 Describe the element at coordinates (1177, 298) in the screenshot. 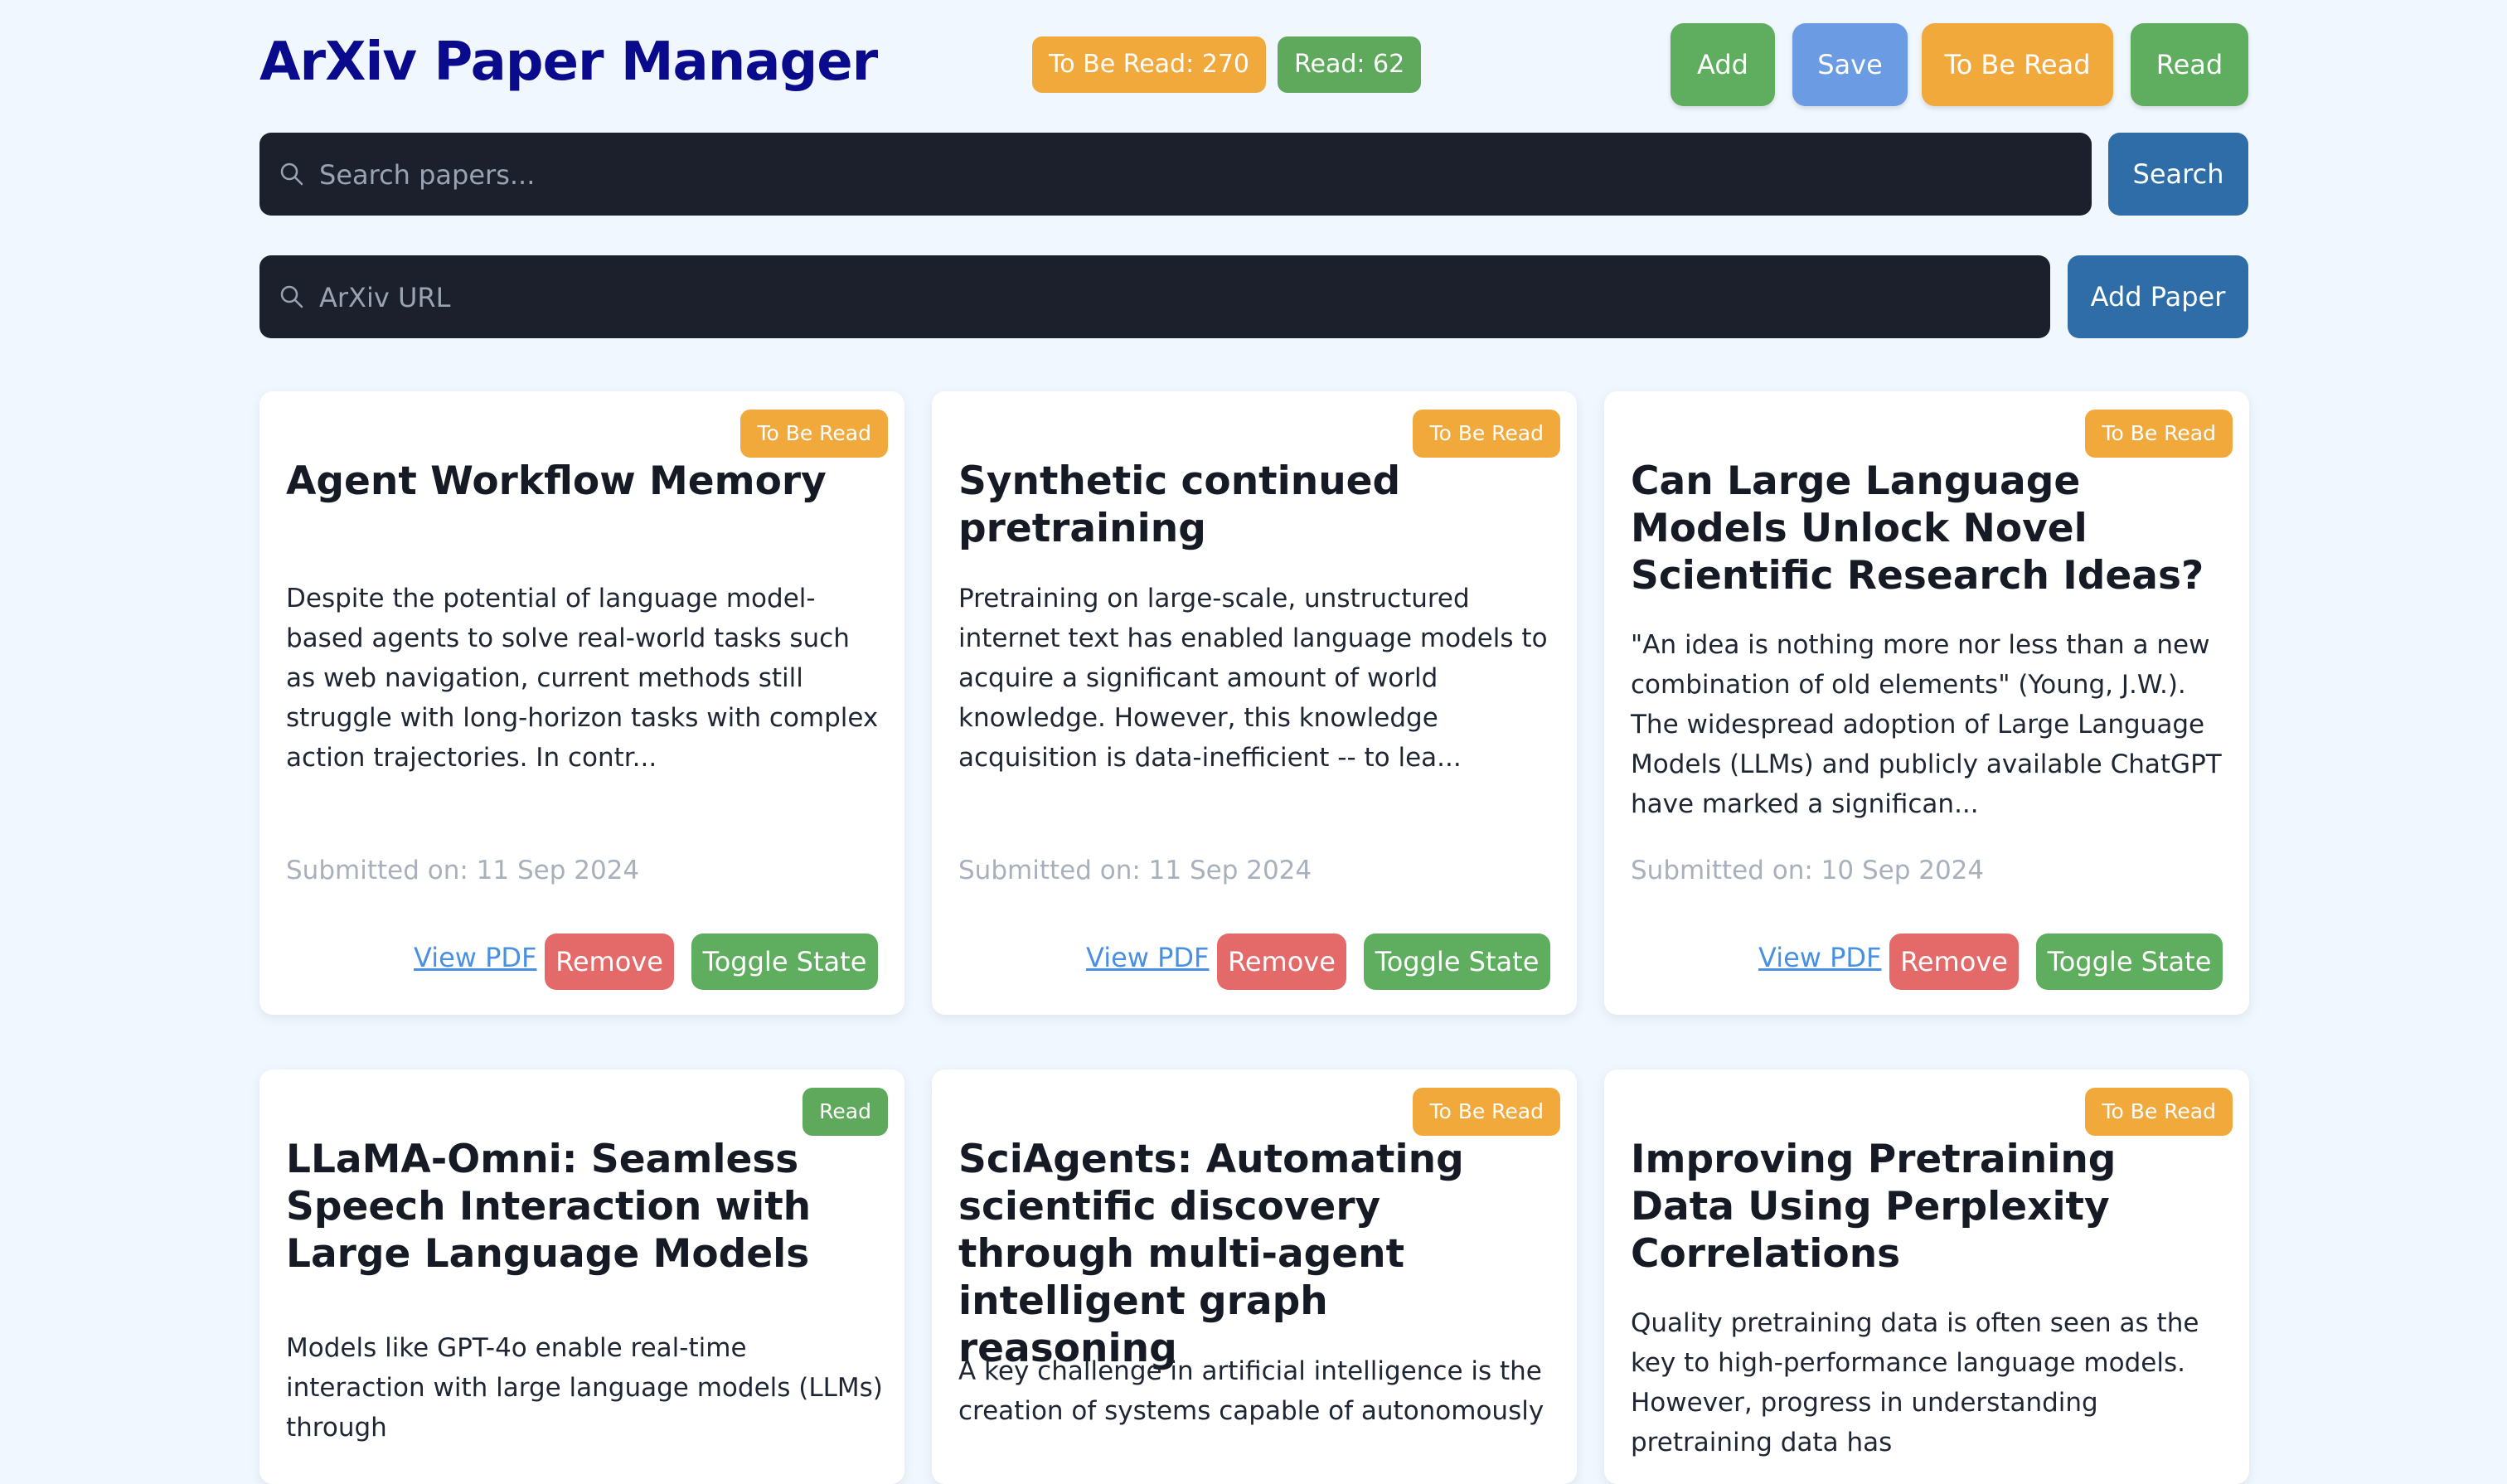

I see `arxiv-url-input` at that location.